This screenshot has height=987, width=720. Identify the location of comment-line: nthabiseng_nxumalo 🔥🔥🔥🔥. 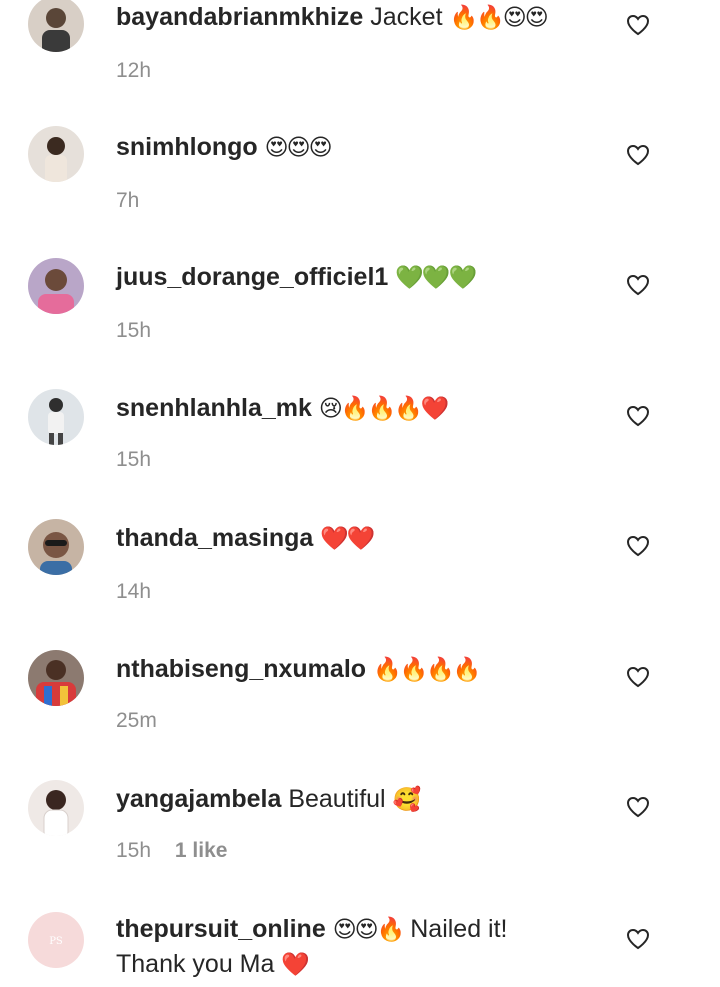
(366, 669).